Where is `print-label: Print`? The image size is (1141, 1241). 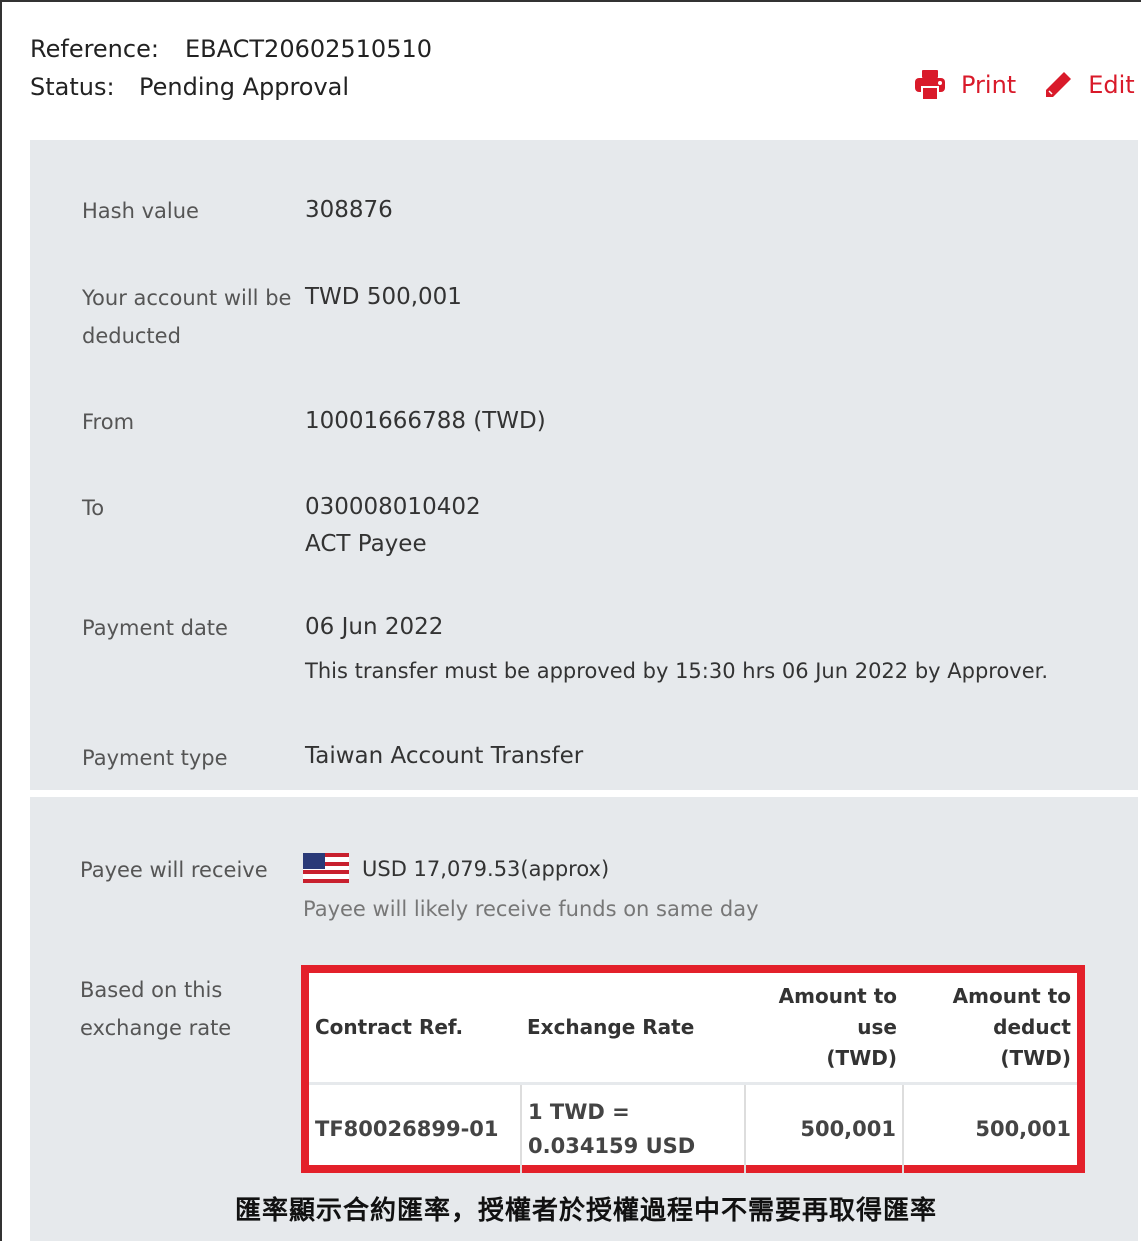
print-label: Print is located at coordinates (989, 85).